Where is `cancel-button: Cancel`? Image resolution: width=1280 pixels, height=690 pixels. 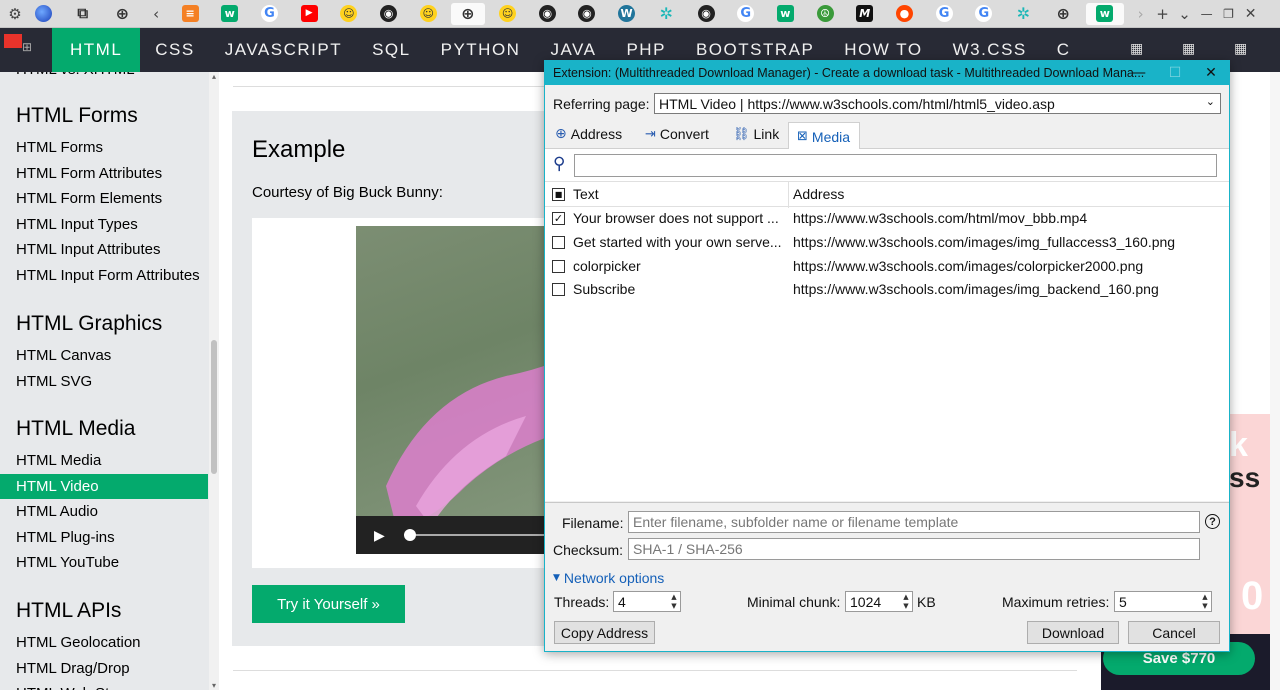
cancel-button: Cancel is located at coordinates (1174, 632).